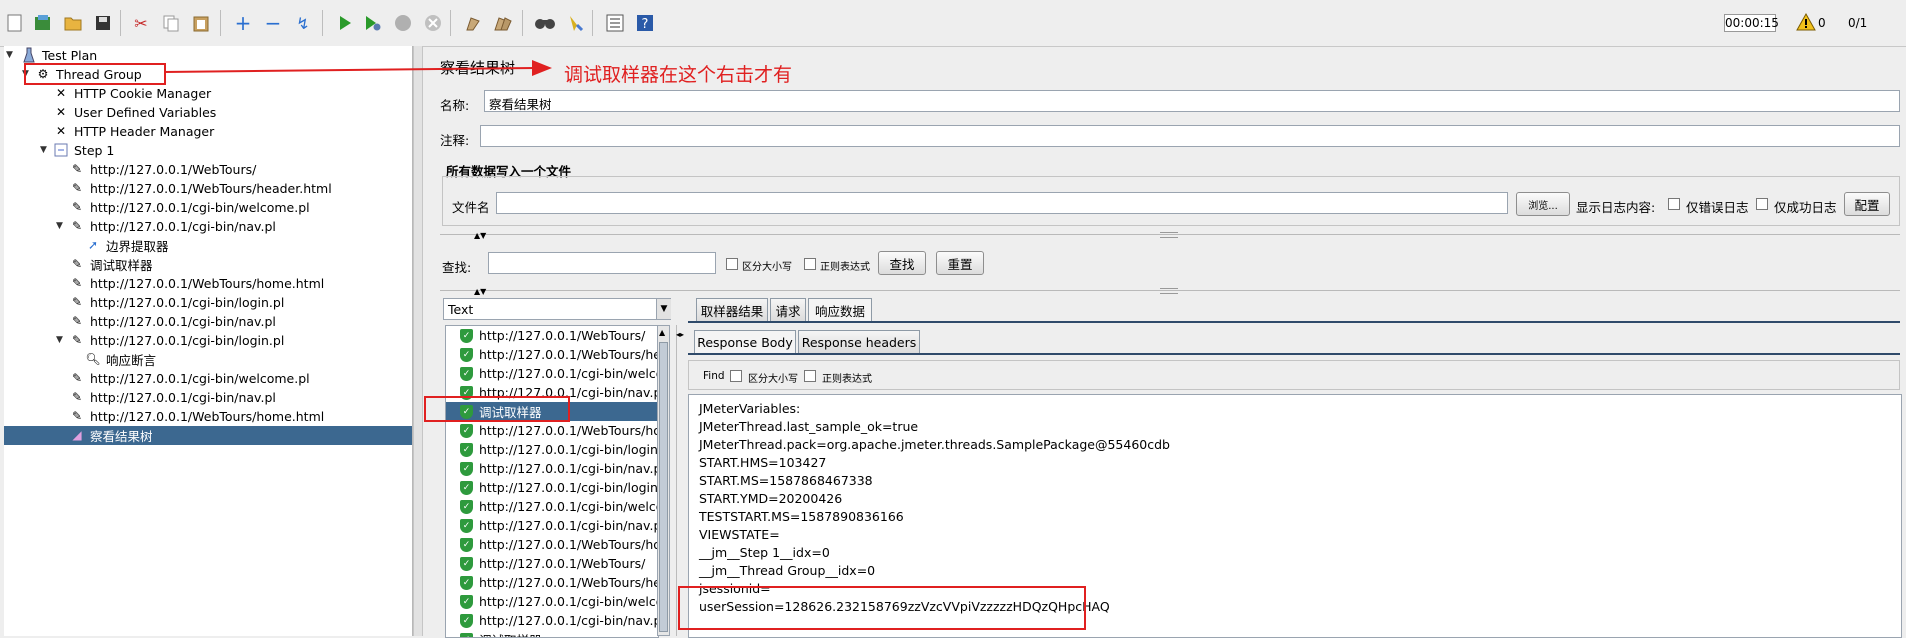 This screenshot has width=1906, height=638. What do you see at coordinates (83, 150) in the screenshot?
I see `tree-item-step-1: Step 1` at bounding box center [83, 150].